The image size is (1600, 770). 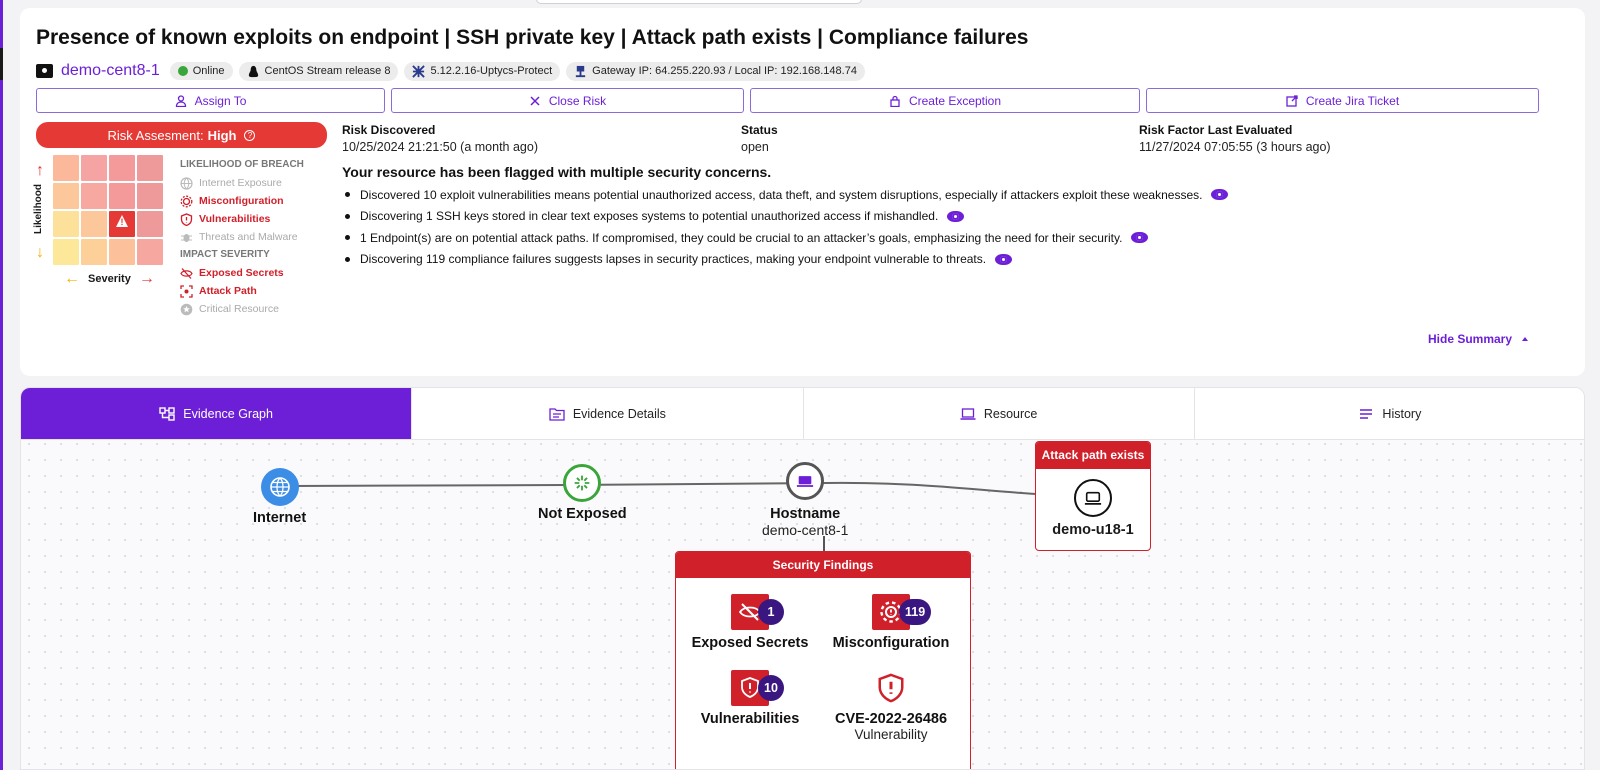 What do you see at coordinates (1, 64) in the screenshot?
I see `left-accent-marker` at bounding box center [1, 64].